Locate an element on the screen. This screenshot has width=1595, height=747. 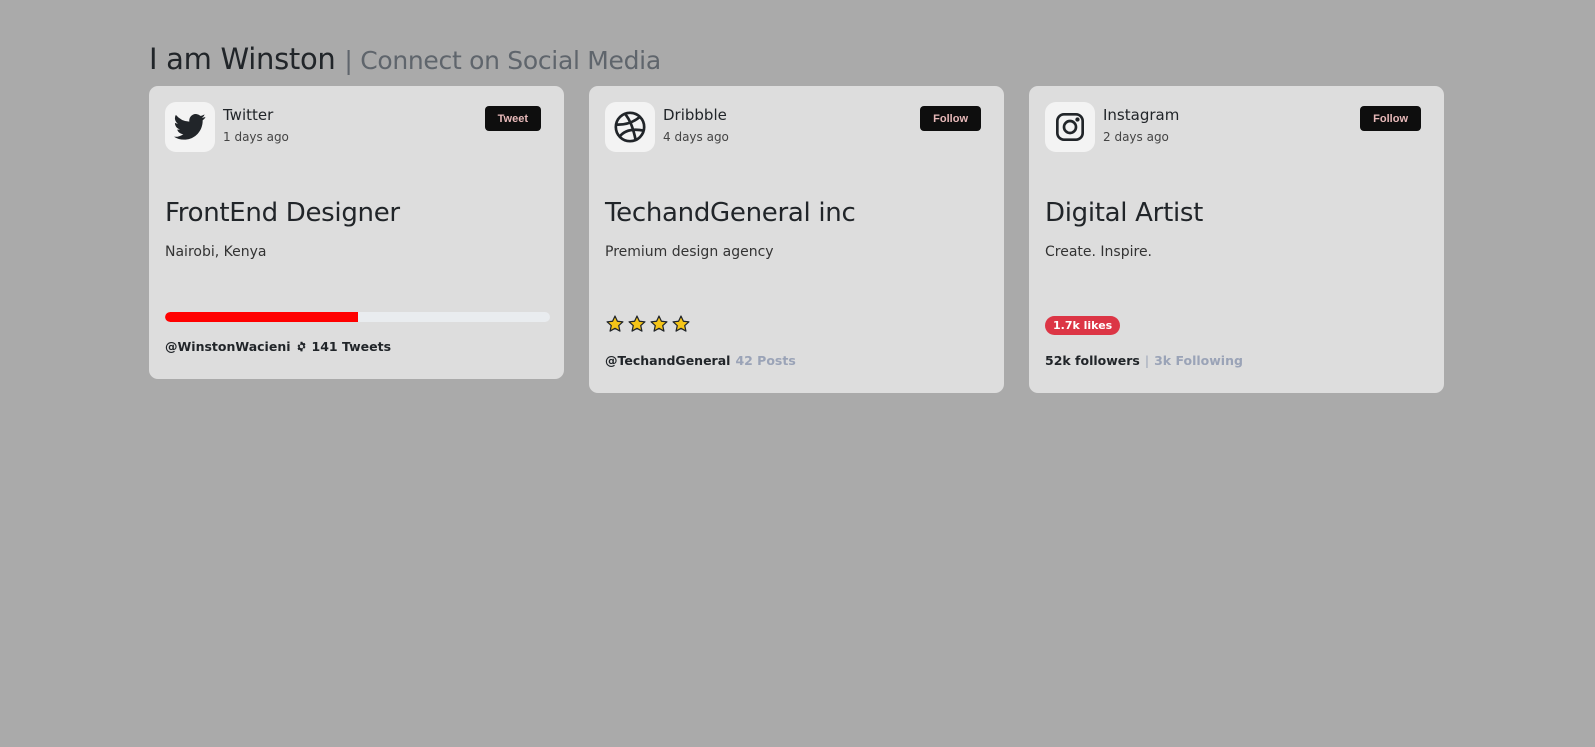
twitter-icon-box is located at coordinates (190, 127).